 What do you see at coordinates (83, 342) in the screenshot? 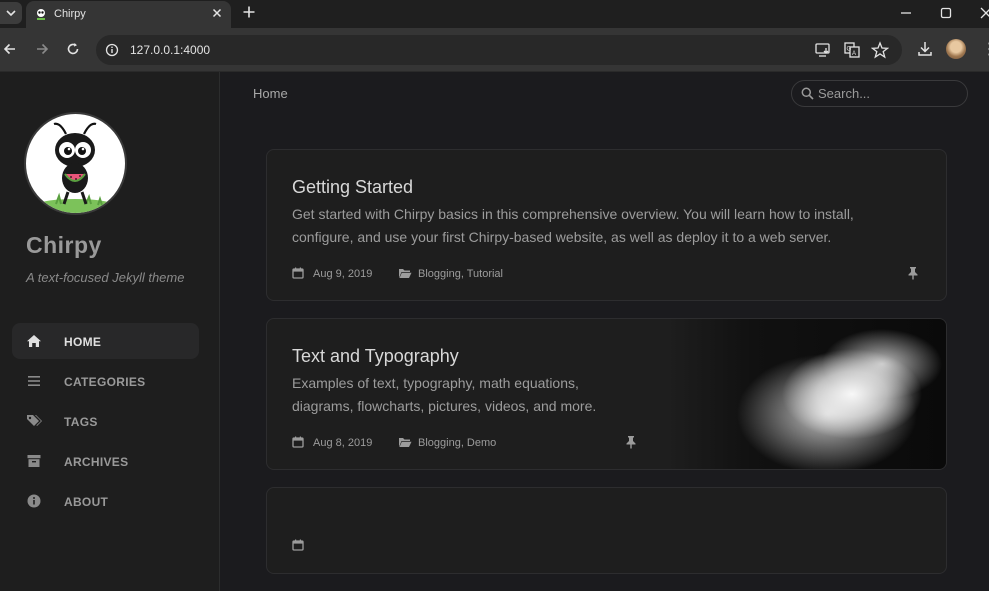
I see `sidebar-item-label: HOME` at bounding box center [83, 342].